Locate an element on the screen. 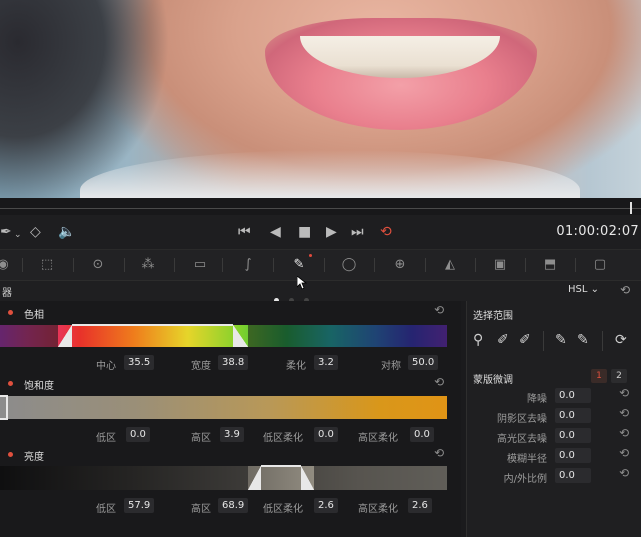 Image resolution: width=641 pixels, height=537 pixels. timecode: 01:00:02:07 is located at coordinates (597, 231).